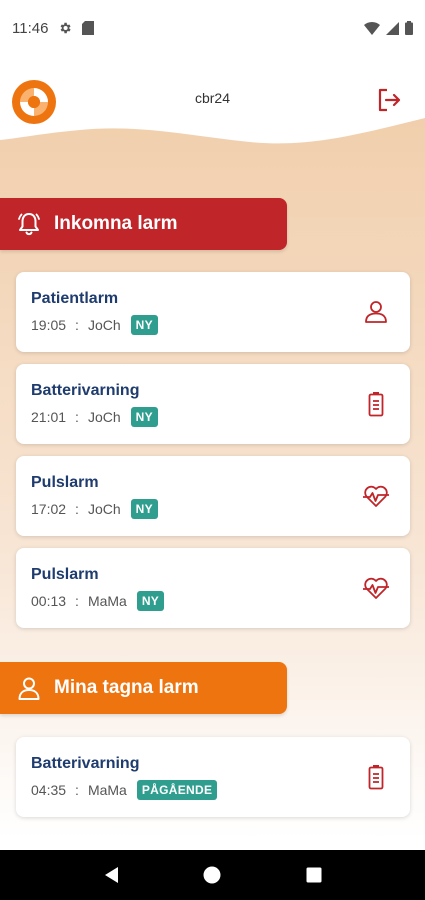 Image resolution: width=425 pixels, height=900 pixels. What do you see at coordinates (66, 28) in the screenshot?
I see `gear-icon` at bounding box center [66, 28].